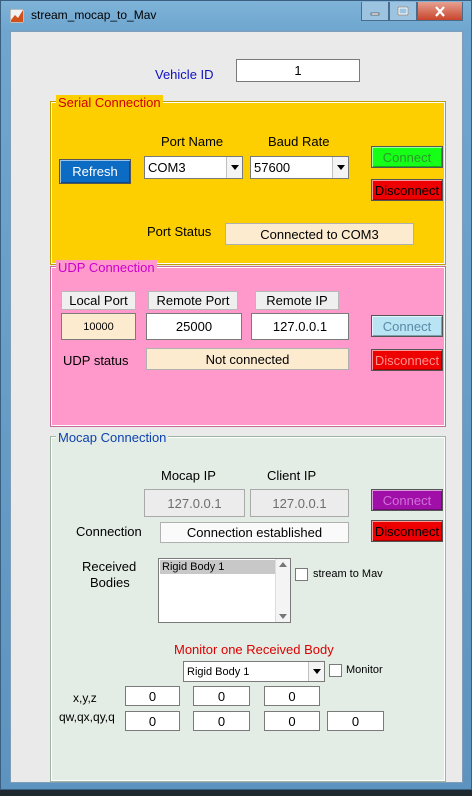 The height and width of the screenshot is (796, 472). I want to click on vehicle-id-input: 1, so click(298, 70).